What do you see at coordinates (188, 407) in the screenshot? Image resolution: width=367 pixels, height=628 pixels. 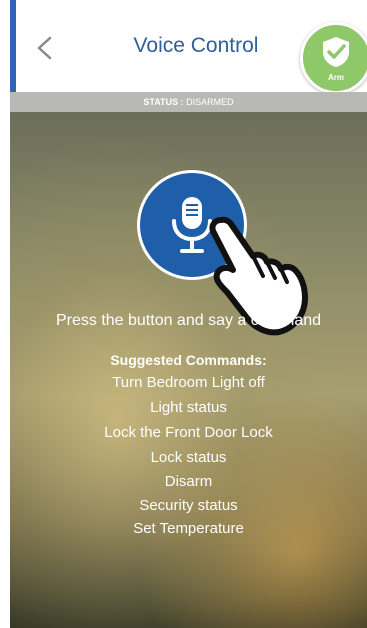 I see `command-item: Light status` at bounding box center [188, 407].